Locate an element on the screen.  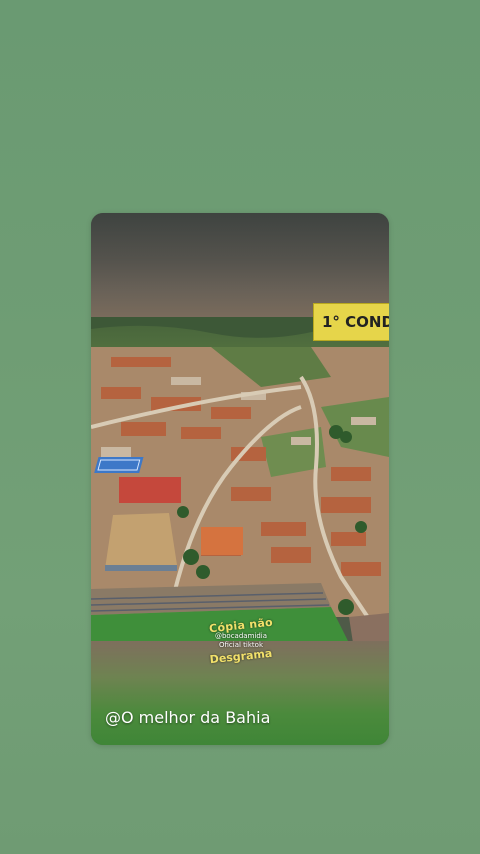
yellow-banner-label: 1° COND is located at coordinates (351, 322).